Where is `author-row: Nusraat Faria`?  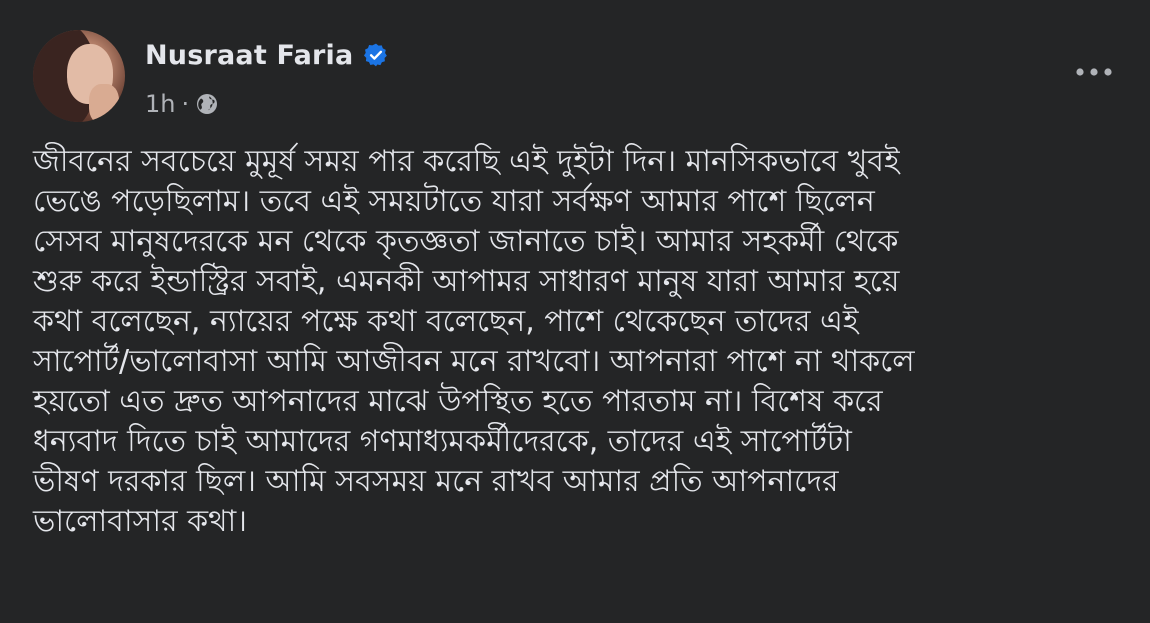 author-row: Nusraat Faria is located at coordinates (267, 55).